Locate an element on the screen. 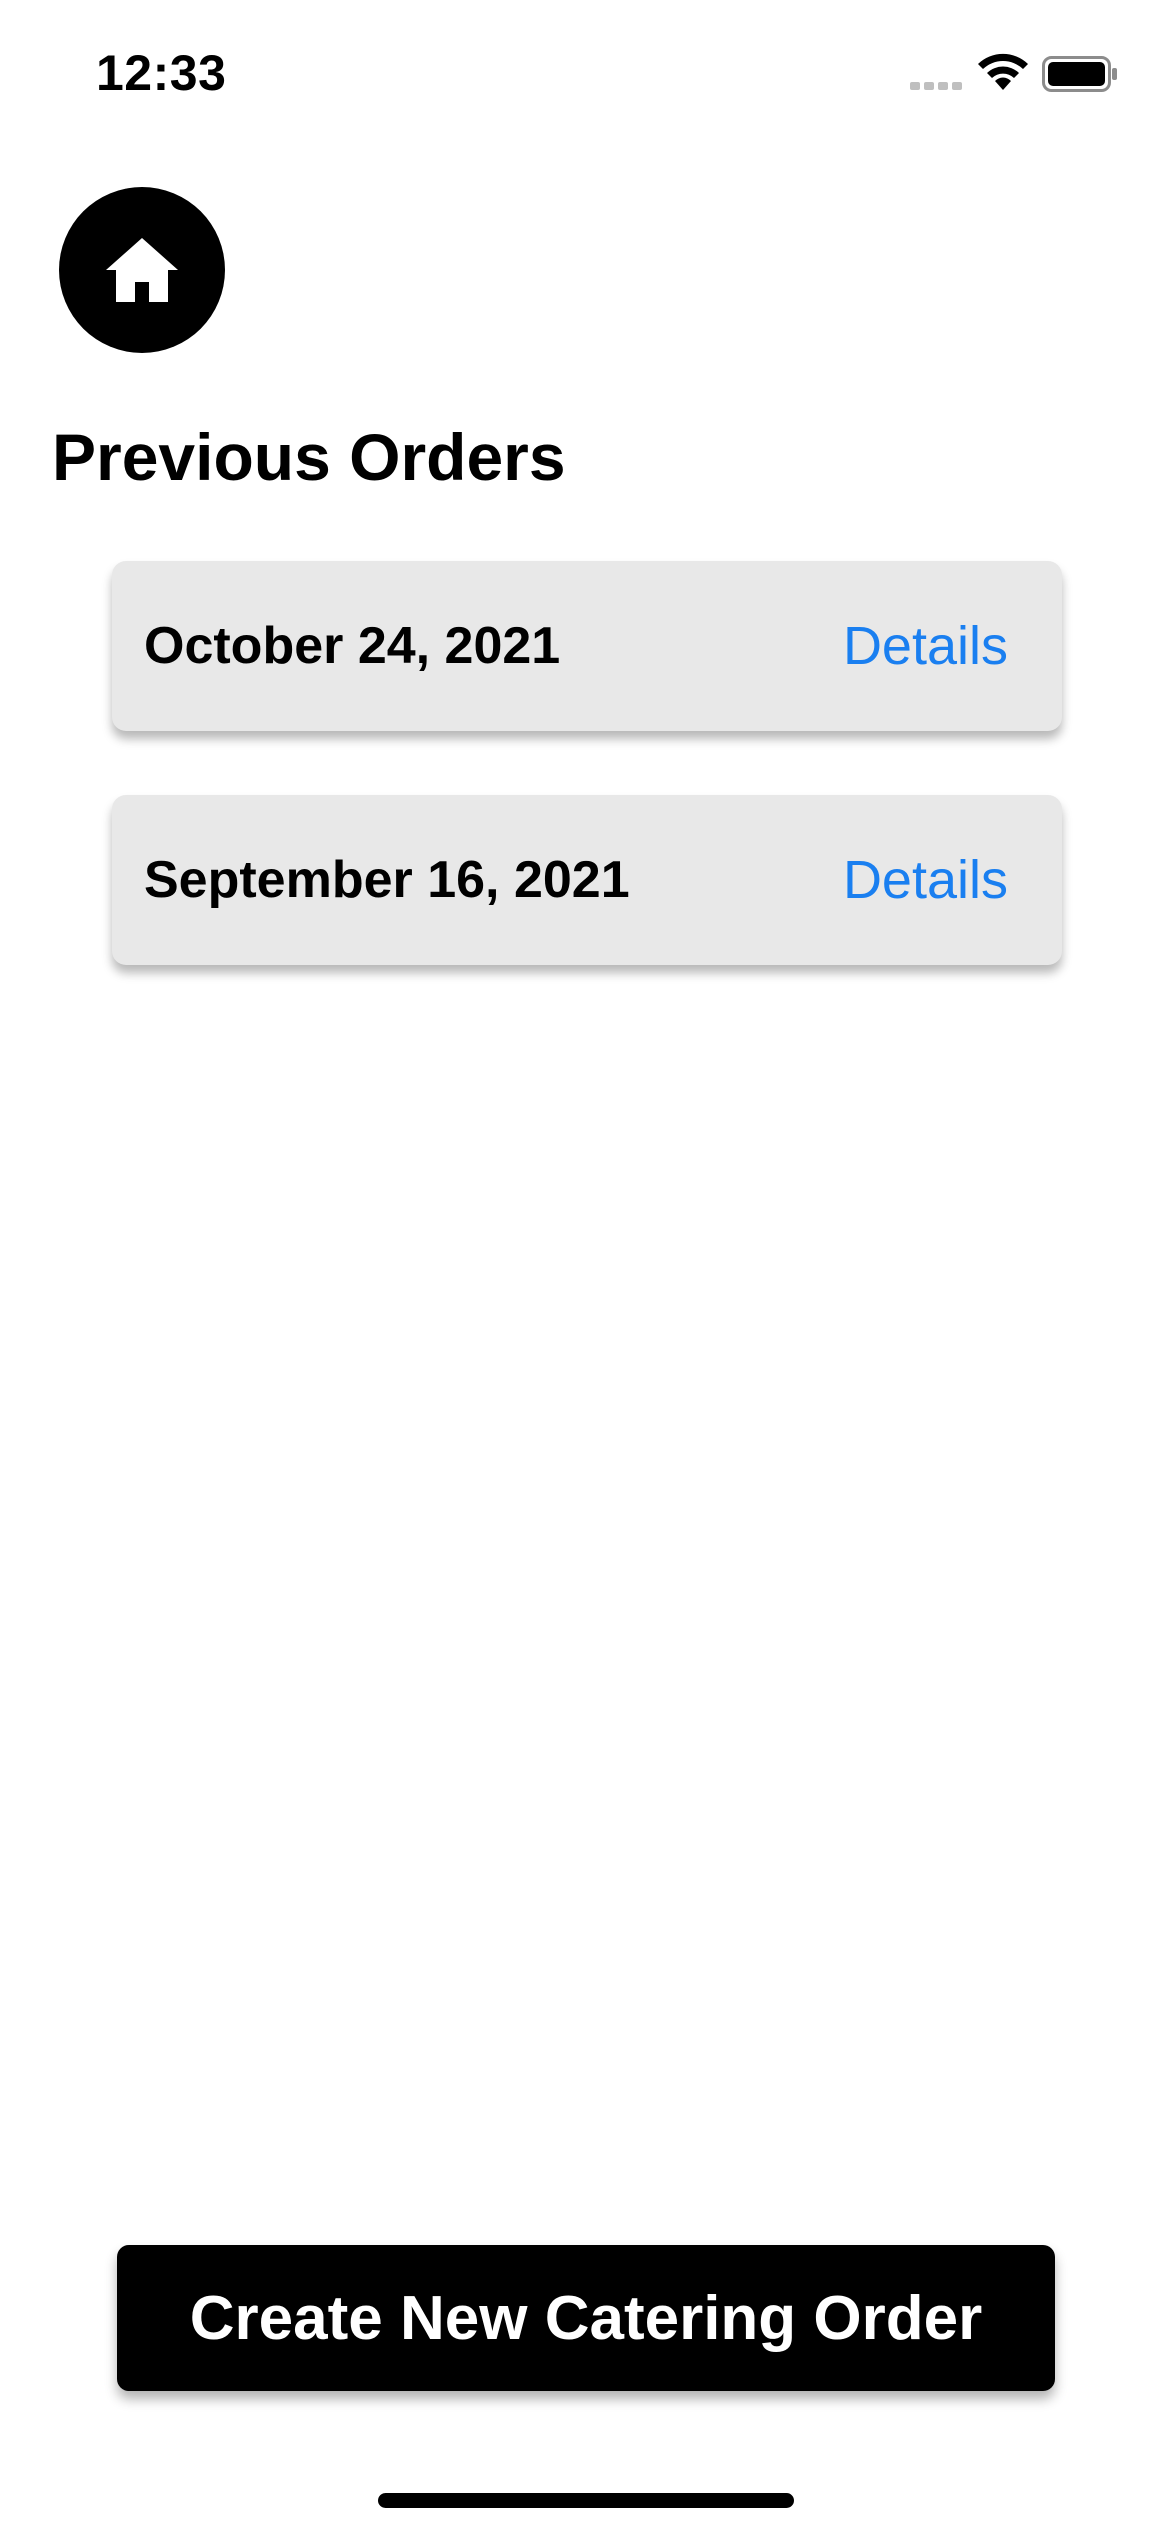  order-card: September 16, 2021 Details is located at coordinates (587, 880).